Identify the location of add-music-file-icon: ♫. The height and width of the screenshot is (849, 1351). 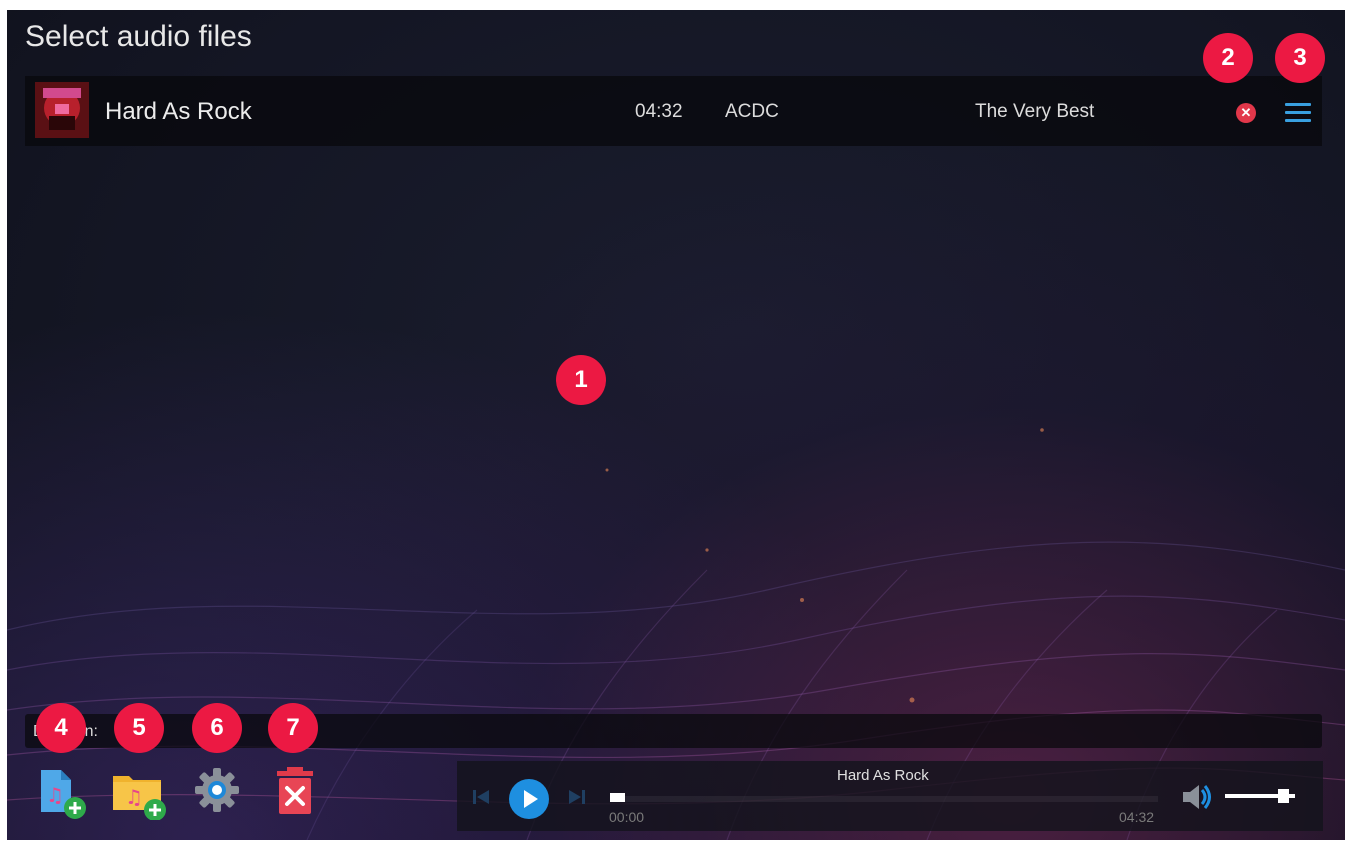
(63, 794).